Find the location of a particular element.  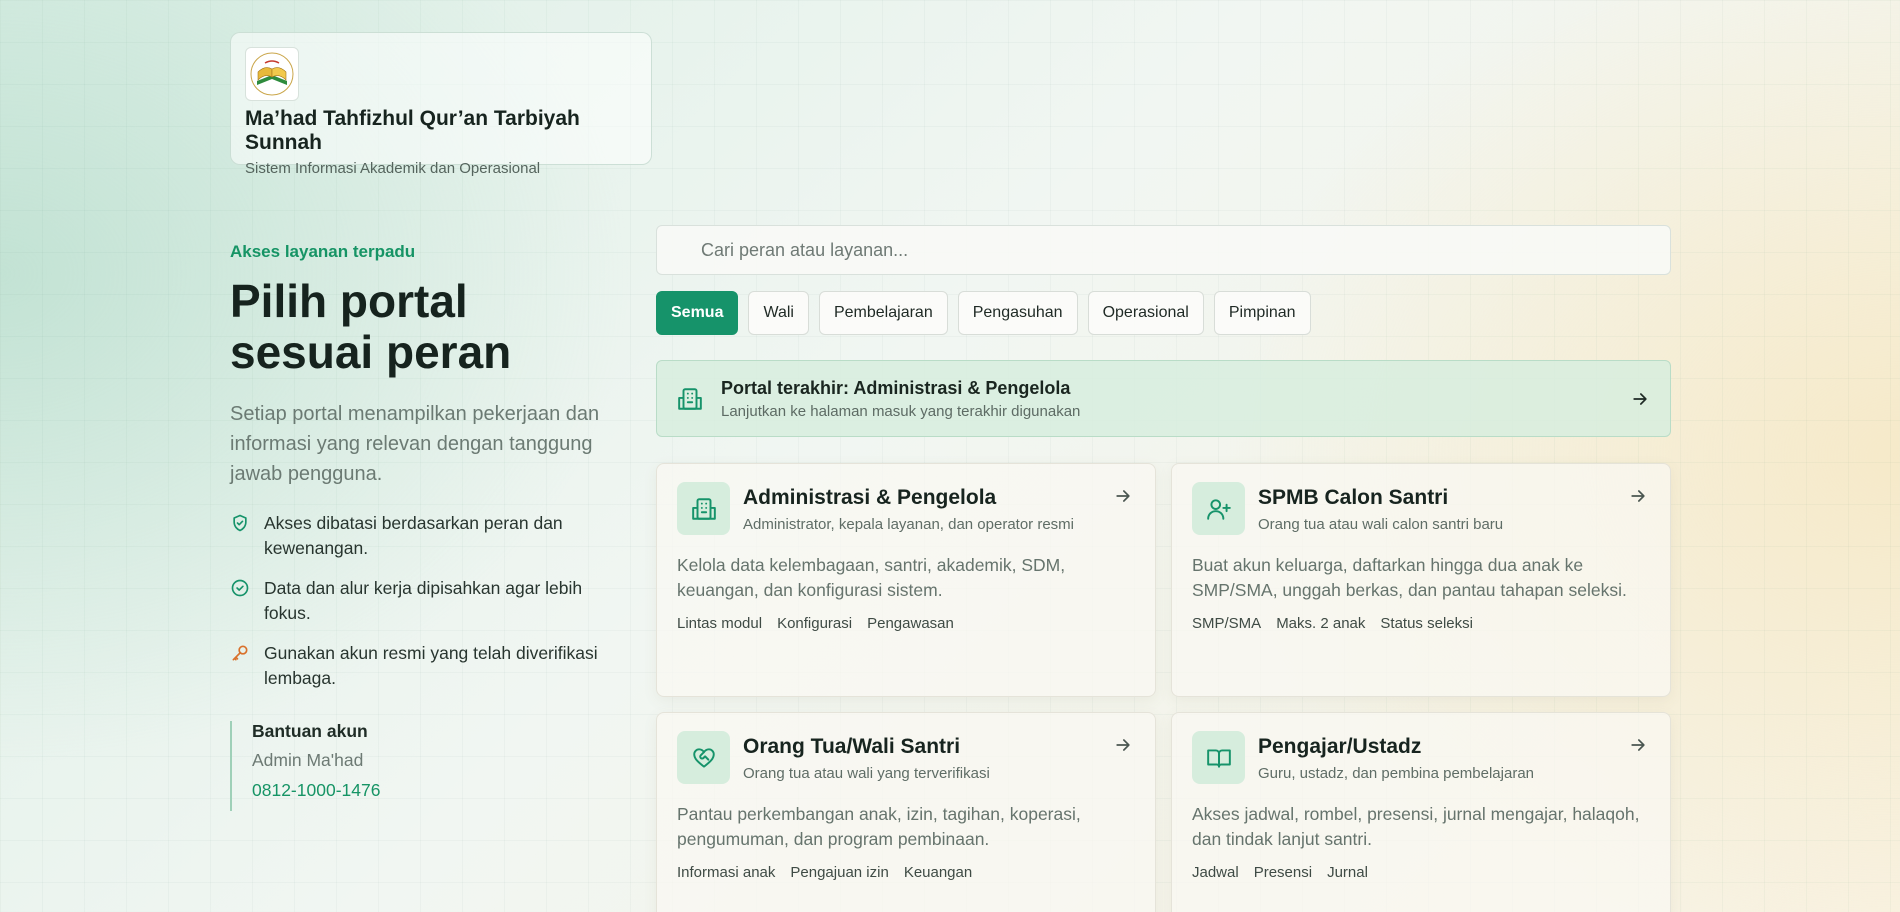

help-title: Bantuan akun is located at coordinates (310, 731).